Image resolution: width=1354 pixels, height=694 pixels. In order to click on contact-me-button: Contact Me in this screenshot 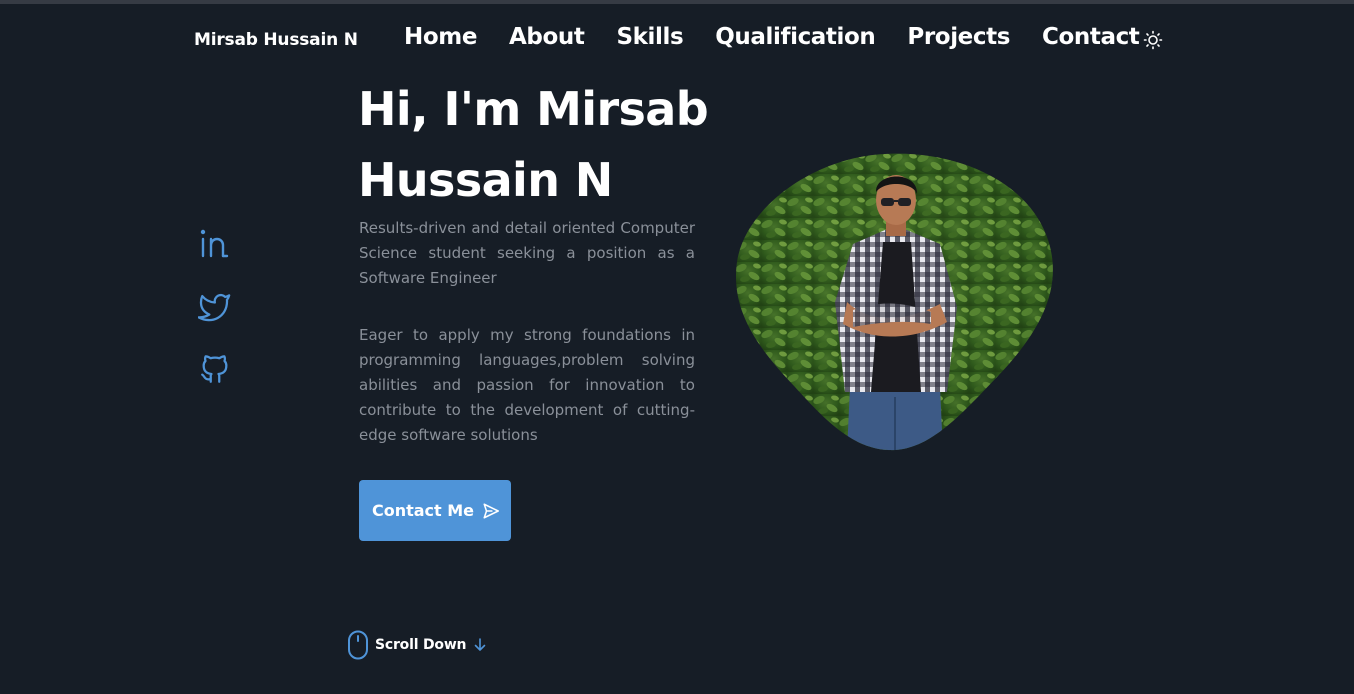, I will do `click(435, 510)`.